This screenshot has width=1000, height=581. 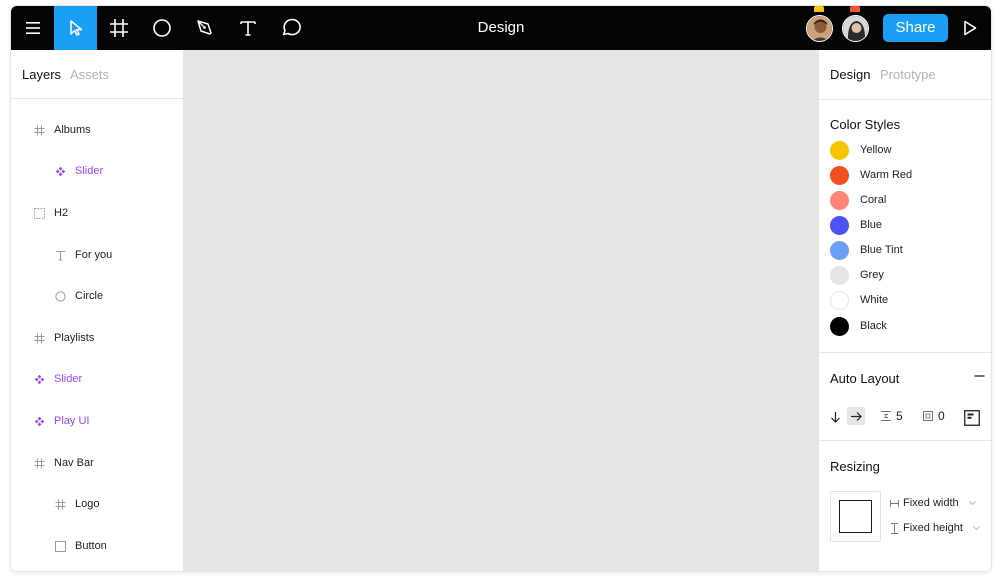 I want to click on layer-item: Circle, so click(x=78, y=296).